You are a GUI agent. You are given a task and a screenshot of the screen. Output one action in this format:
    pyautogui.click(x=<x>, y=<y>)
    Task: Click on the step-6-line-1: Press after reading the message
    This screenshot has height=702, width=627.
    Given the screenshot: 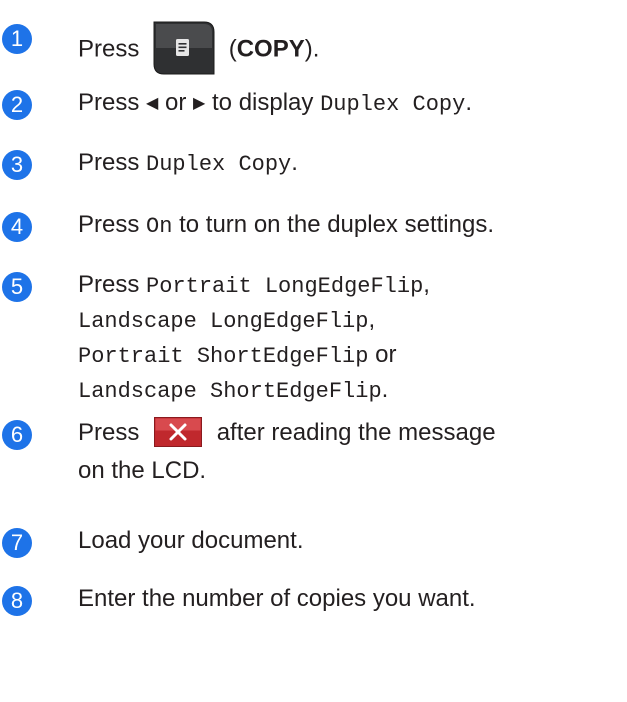 What is the action you would take?
    pyautogui.click(x=287, y=433)
    